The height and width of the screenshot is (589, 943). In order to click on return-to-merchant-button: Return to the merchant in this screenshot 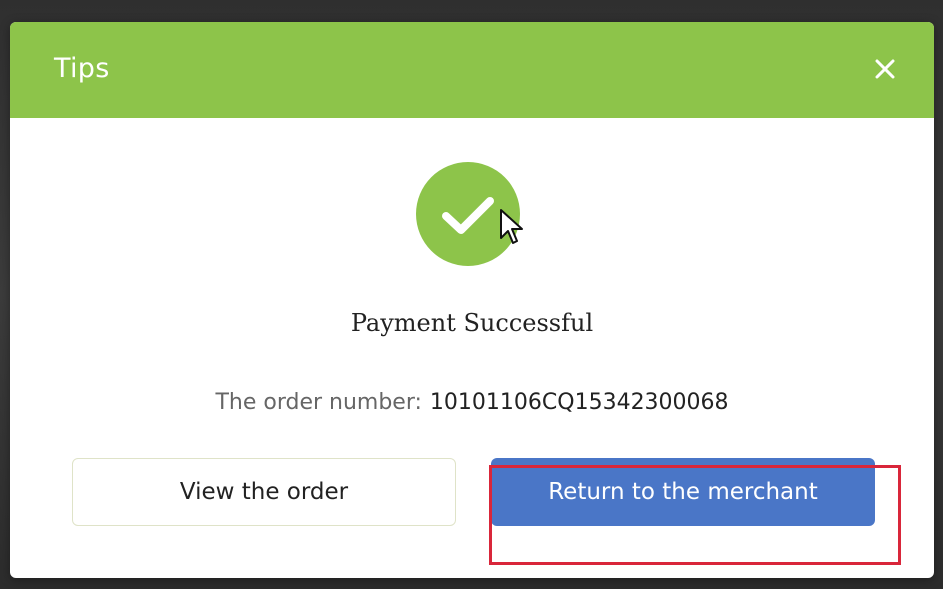, I will do `click(683, 492)`.